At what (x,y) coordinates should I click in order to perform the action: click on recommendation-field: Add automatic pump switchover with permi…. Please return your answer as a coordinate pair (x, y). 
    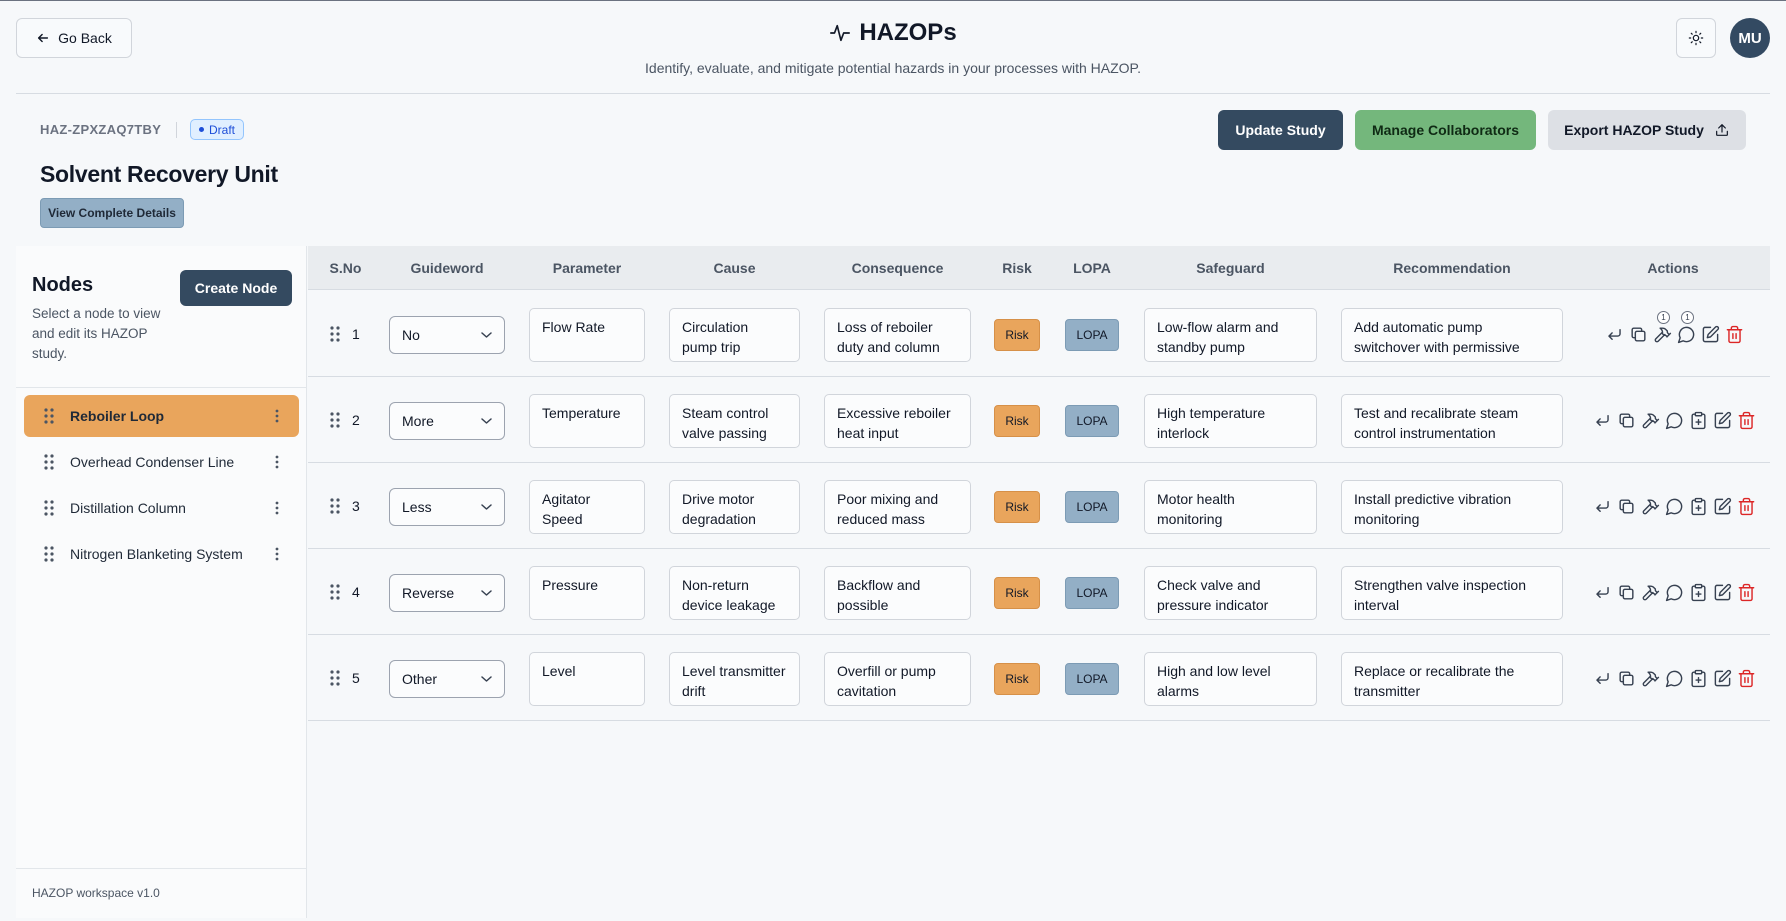
    Looking at the image, I should click on (1452, 335).